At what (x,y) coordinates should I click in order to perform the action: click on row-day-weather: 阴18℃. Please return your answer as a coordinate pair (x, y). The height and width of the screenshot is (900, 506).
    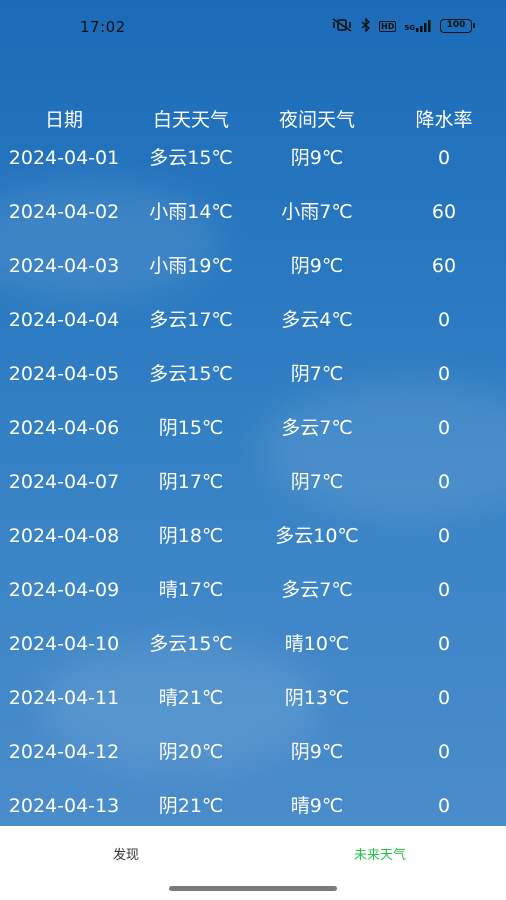
    Looking at the image, I should click on (191, 536).